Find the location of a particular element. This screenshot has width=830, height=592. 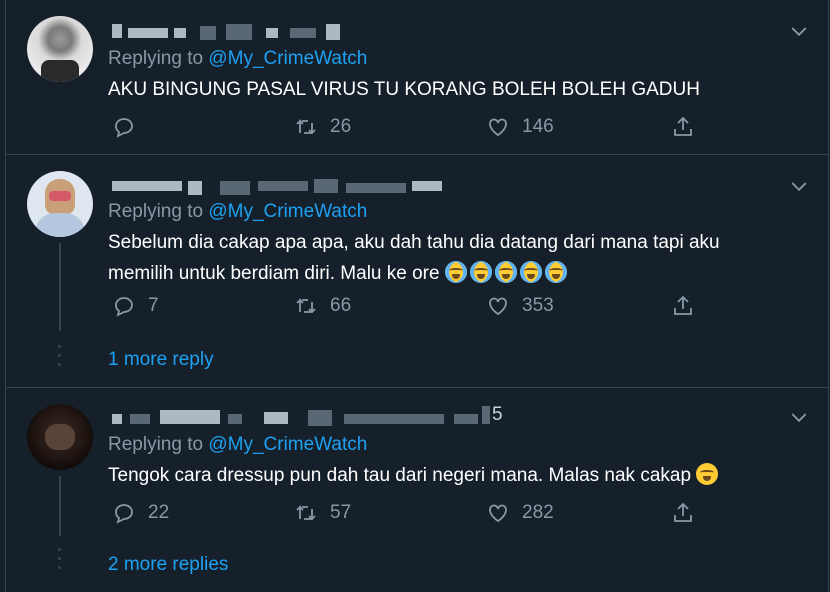

tweet-actions: 22 57 282 is located at coordinates (418, 513).